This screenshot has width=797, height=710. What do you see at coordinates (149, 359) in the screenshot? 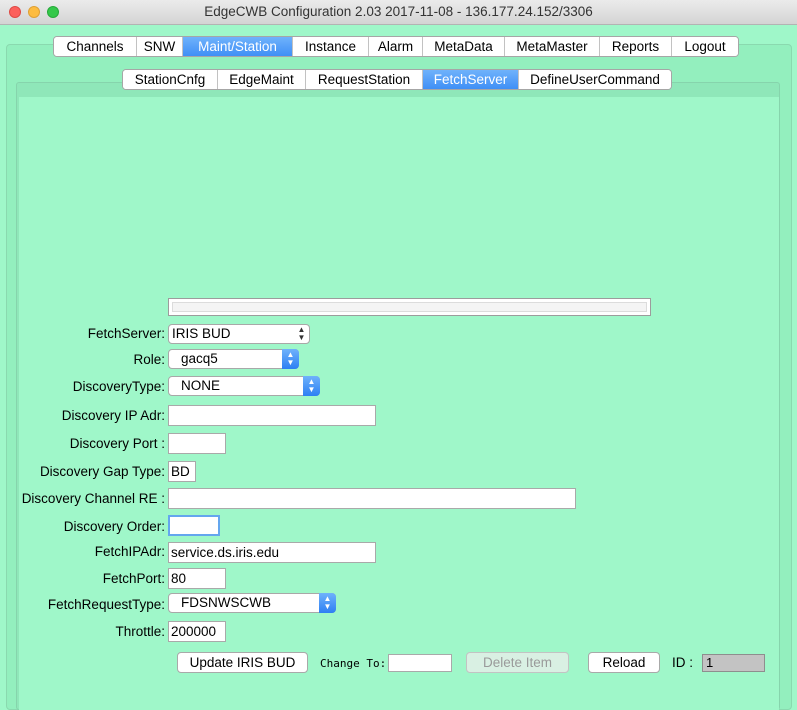
I see `role-label: Role:` at bounding box center [149, 359].